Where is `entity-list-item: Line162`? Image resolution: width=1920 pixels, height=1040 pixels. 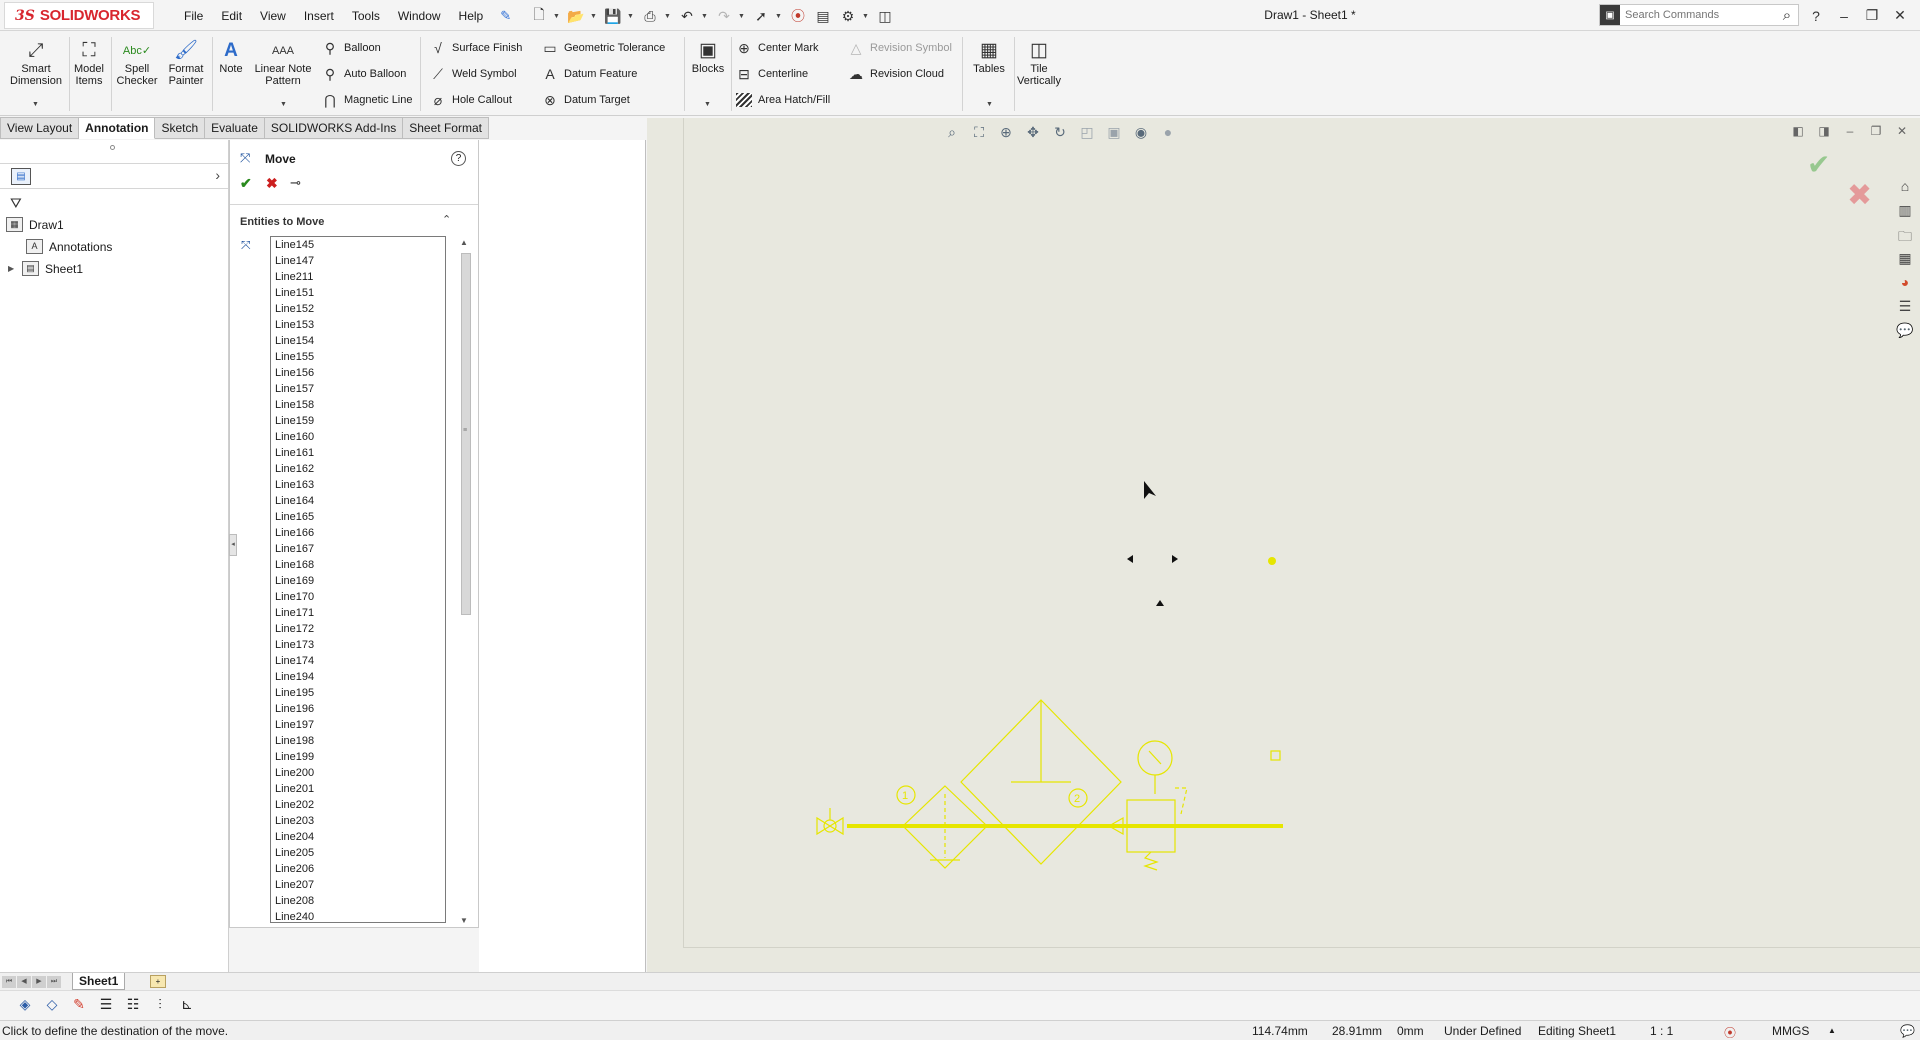
entity-list-item: Line162 is located at coordinates (358, 469).